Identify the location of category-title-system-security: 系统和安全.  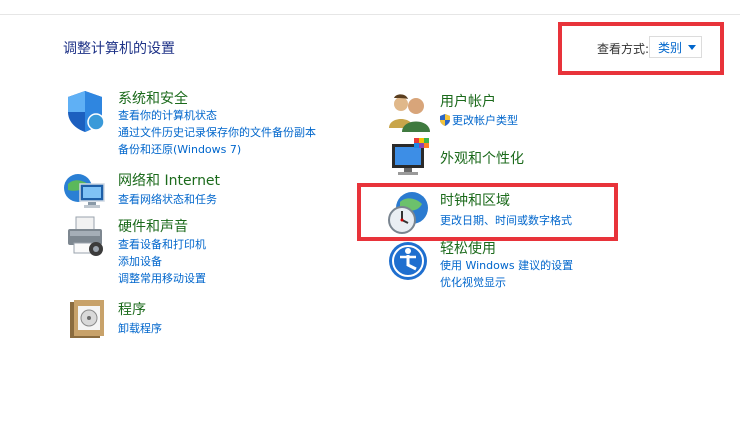
(153, 98).